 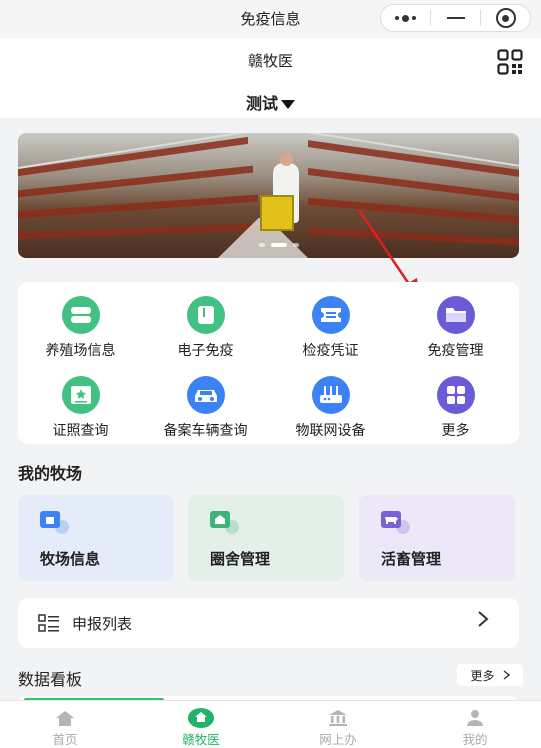 I want to click on menu-item-license-query: 证照查询, so click(x=80, y=408).